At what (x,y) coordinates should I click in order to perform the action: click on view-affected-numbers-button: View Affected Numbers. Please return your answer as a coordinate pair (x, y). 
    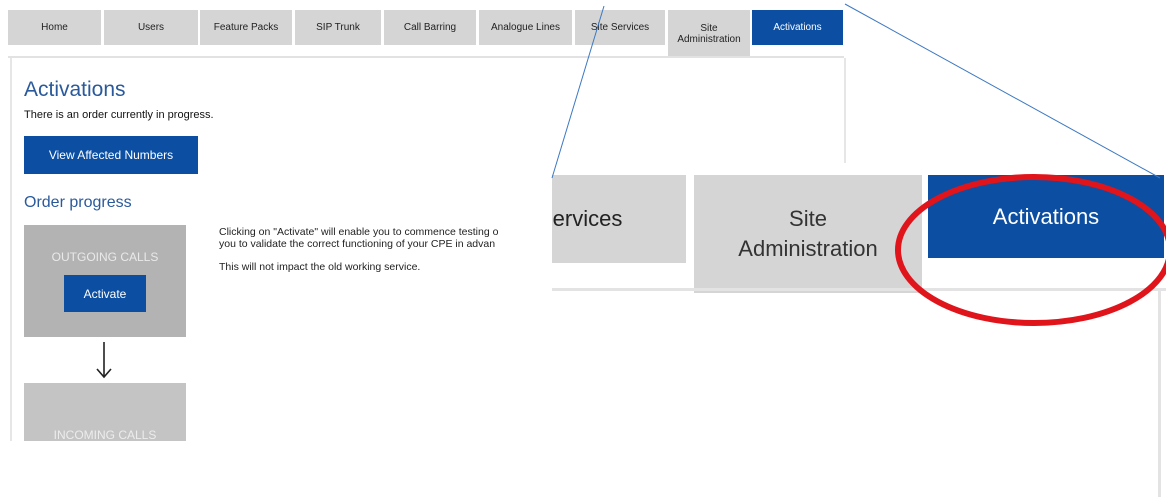
    Looking at the image, I should click on (111, 155).